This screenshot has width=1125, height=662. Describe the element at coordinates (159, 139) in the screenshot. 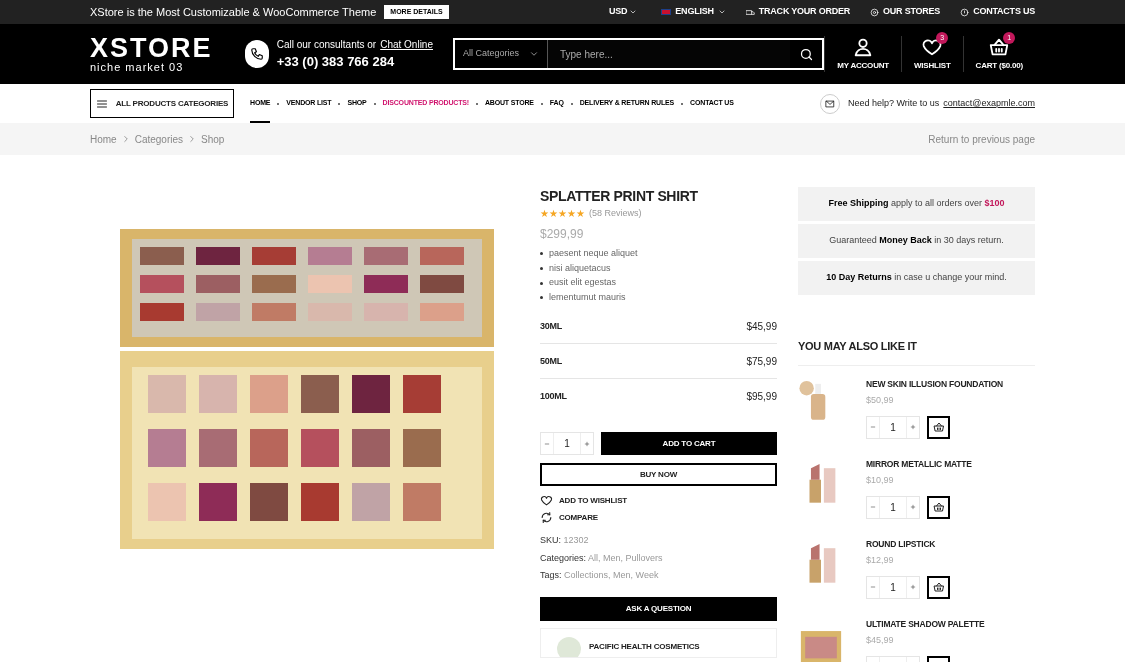

I see `breadcrumb-link: Categories` at that location.